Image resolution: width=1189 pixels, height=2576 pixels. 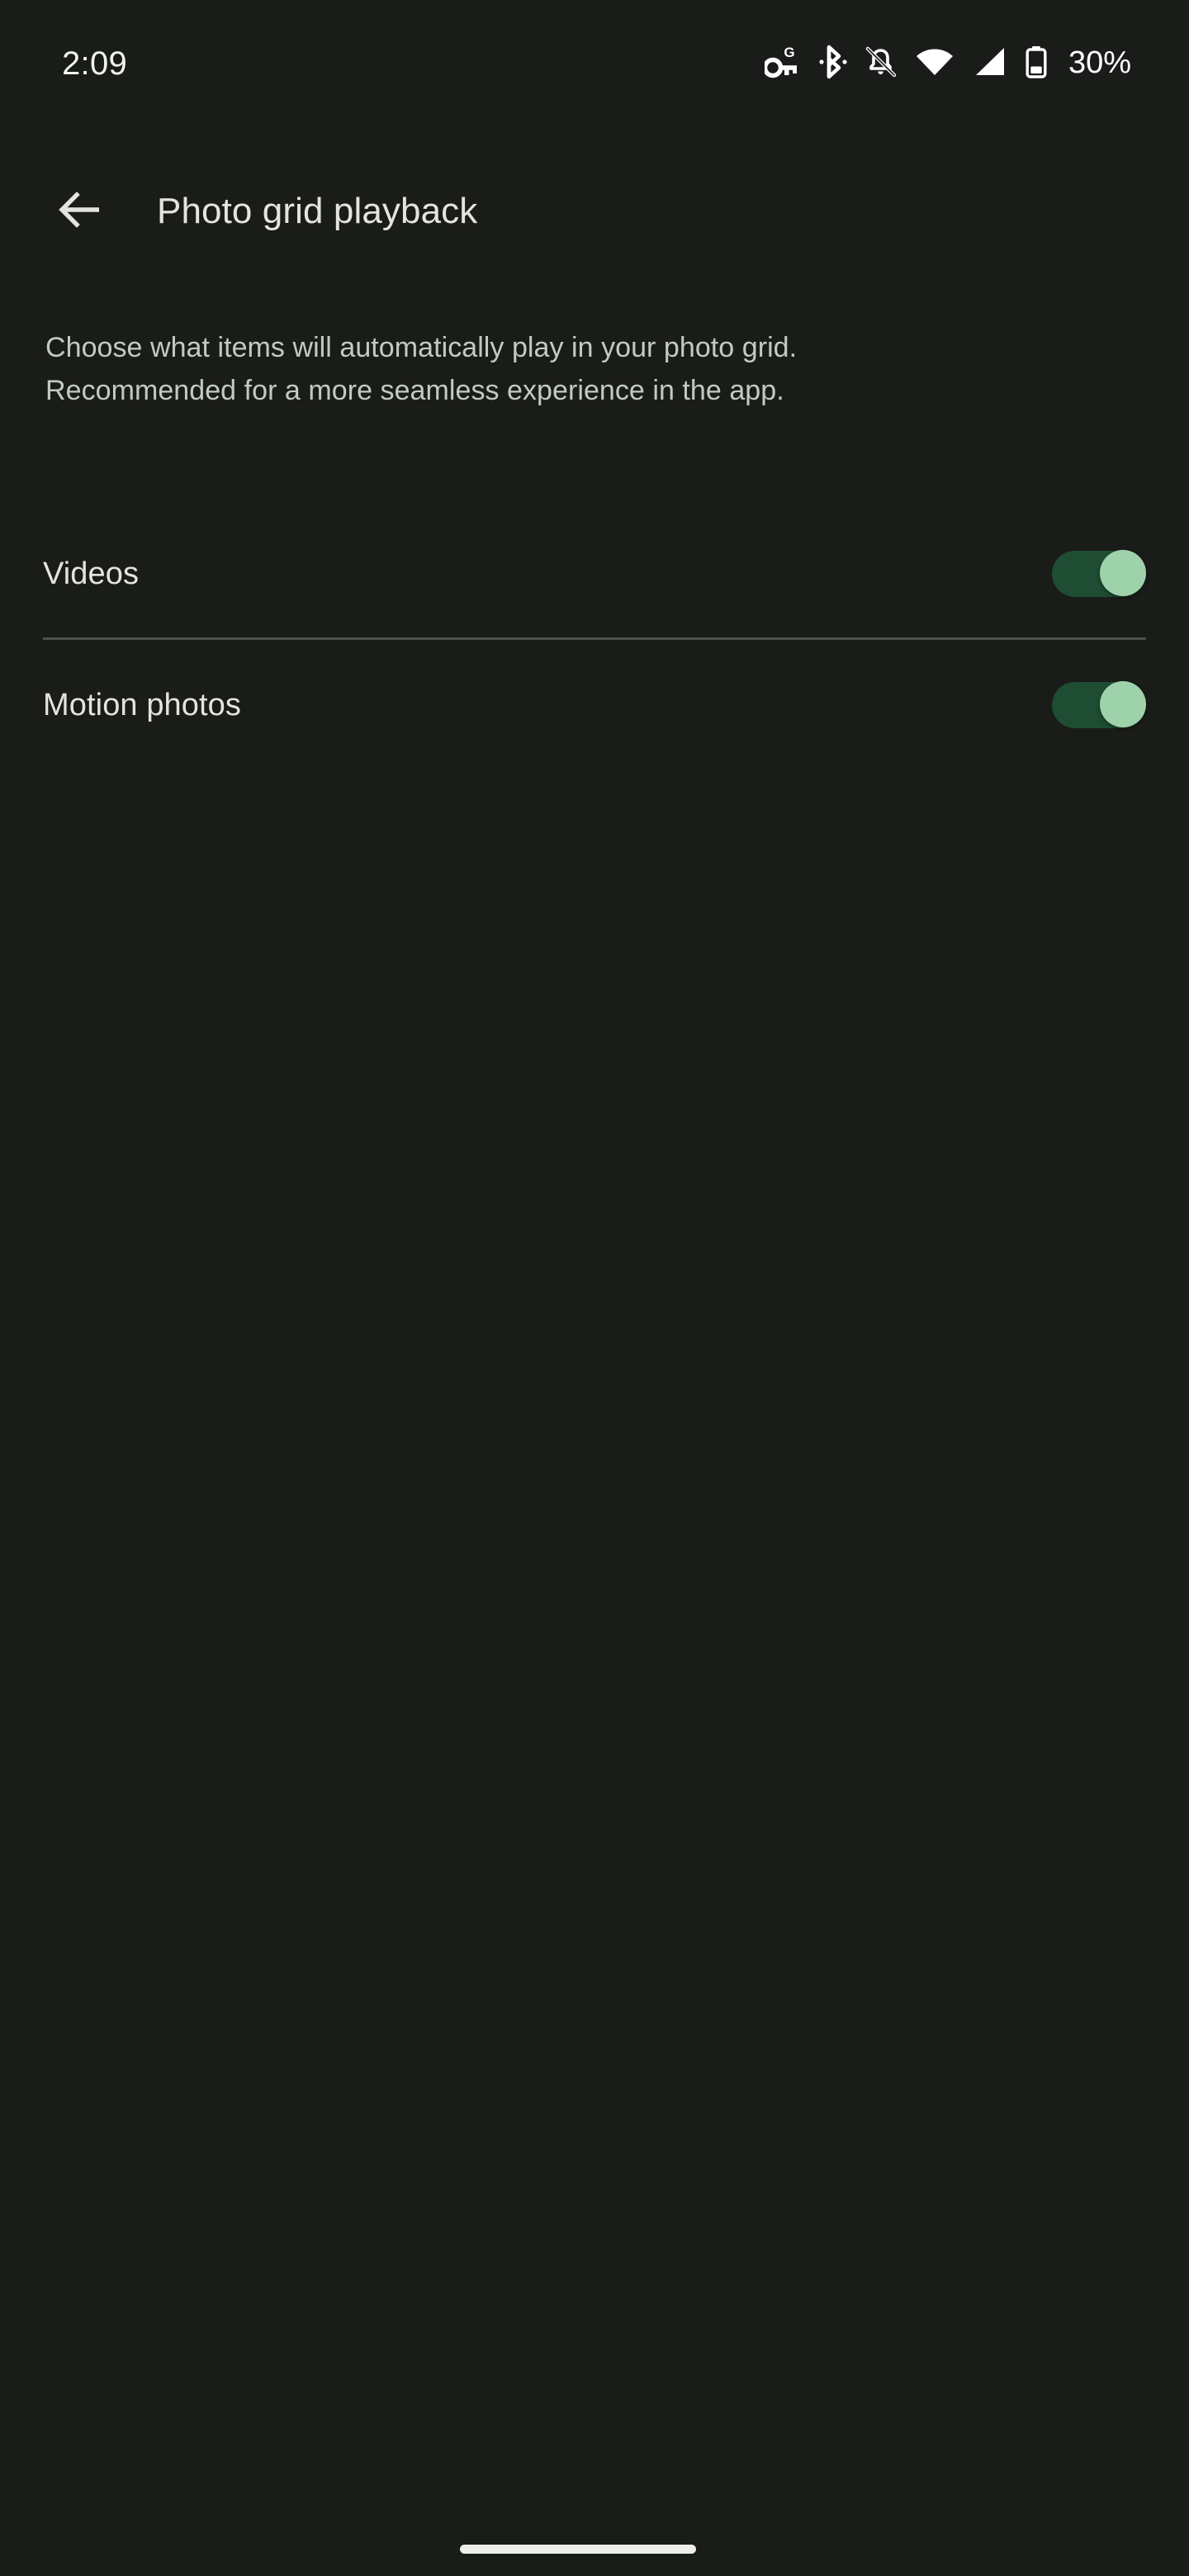 I want to click on status-bar-clock: 2:09, so click(x=95, y=63).